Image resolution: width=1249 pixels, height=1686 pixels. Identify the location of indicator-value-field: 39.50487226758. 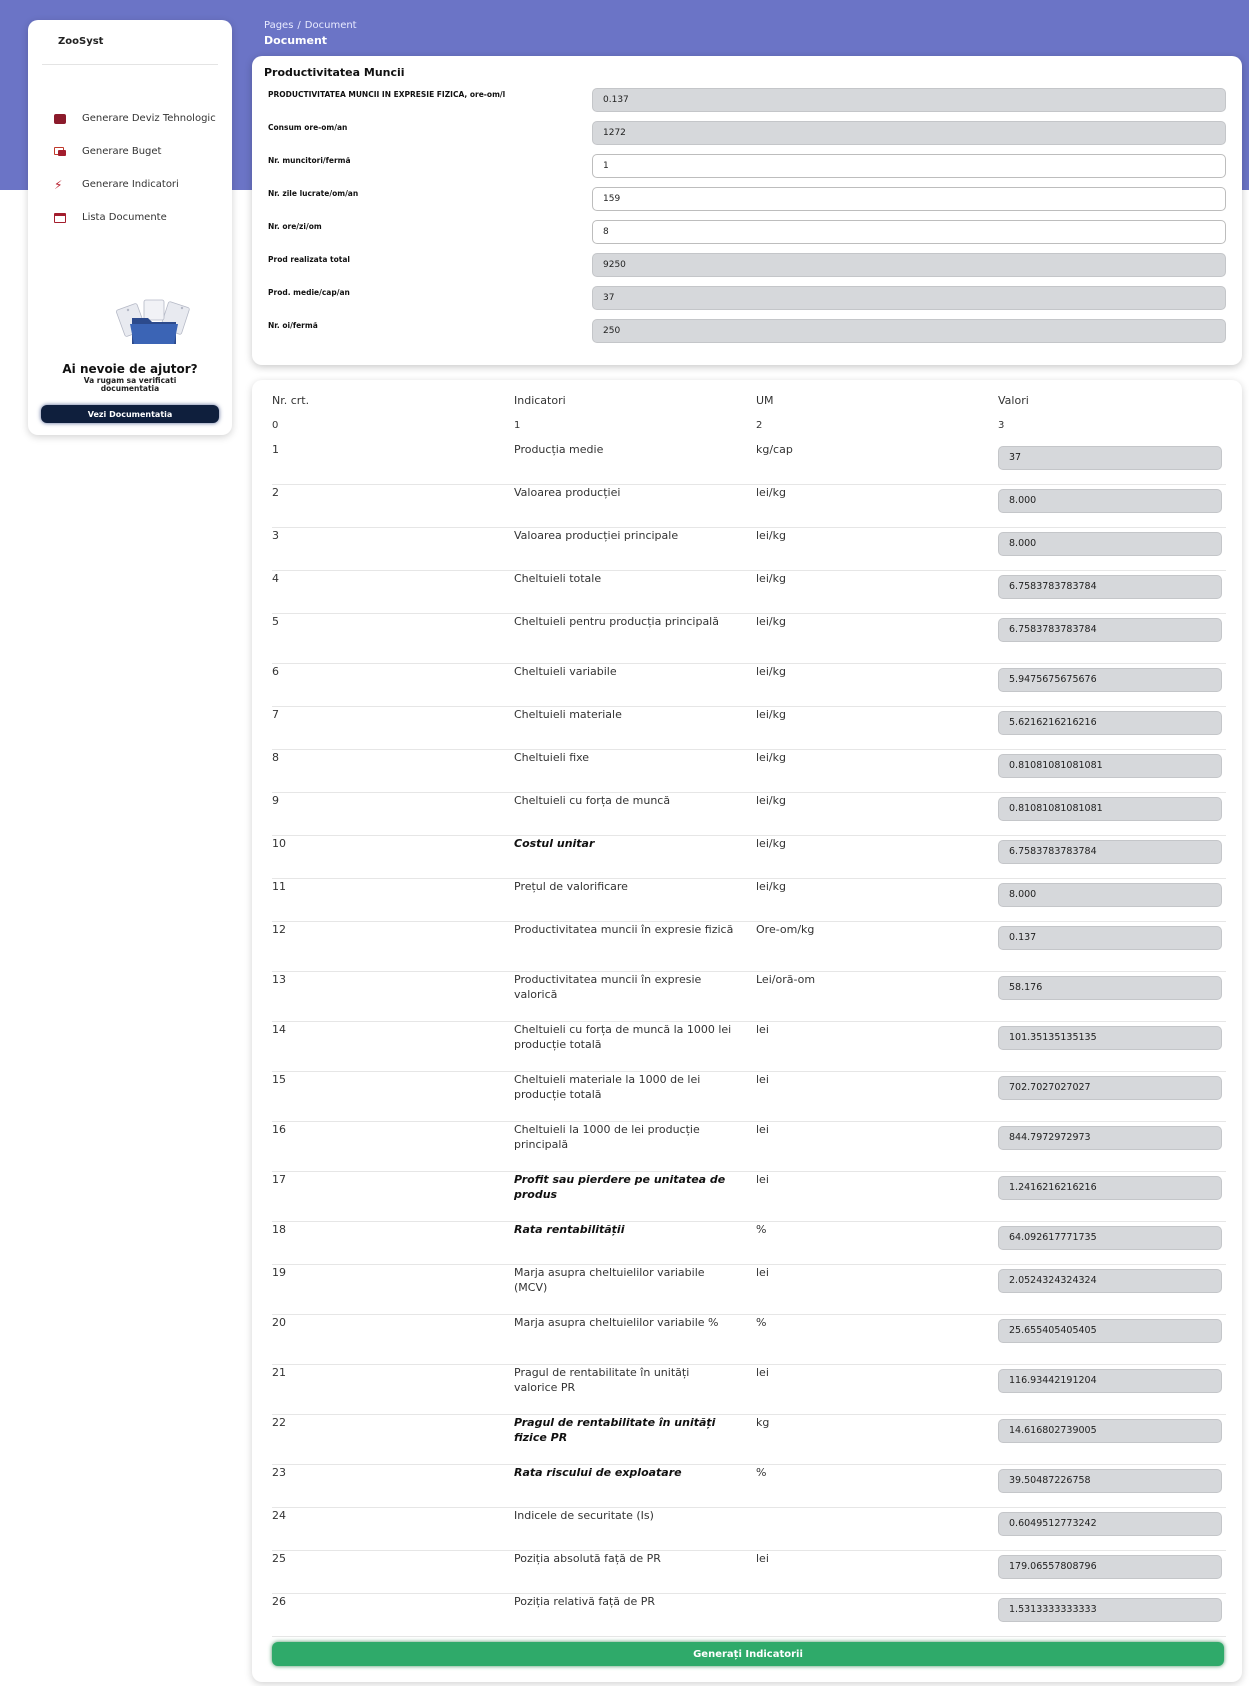
(1110, 1481).